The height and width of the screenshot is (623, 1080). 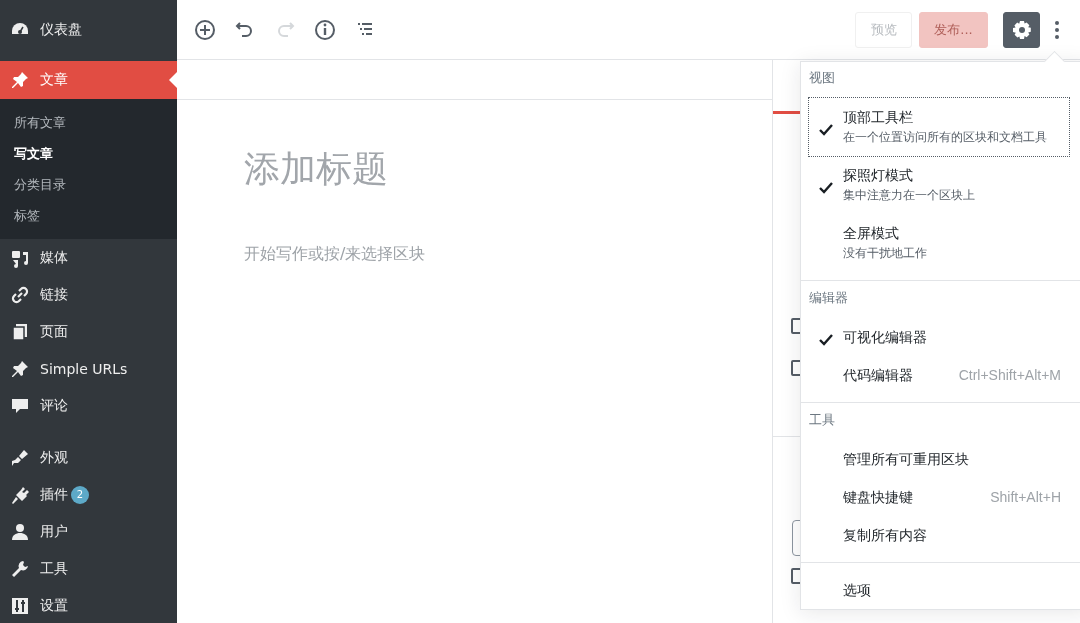 What do you see at coordinates (20, 331) in the screenshot?
I see `pages-icon` at bounding box center [20, 331].